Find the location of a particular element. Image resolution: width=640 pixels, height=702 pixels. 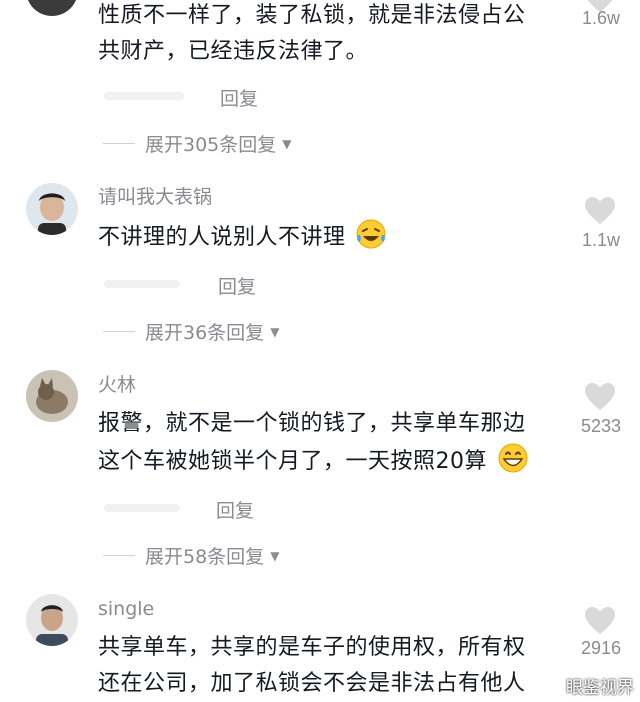

expand-replies-button: 展开36条回复 ▼ is located at coordinates (191, 331).